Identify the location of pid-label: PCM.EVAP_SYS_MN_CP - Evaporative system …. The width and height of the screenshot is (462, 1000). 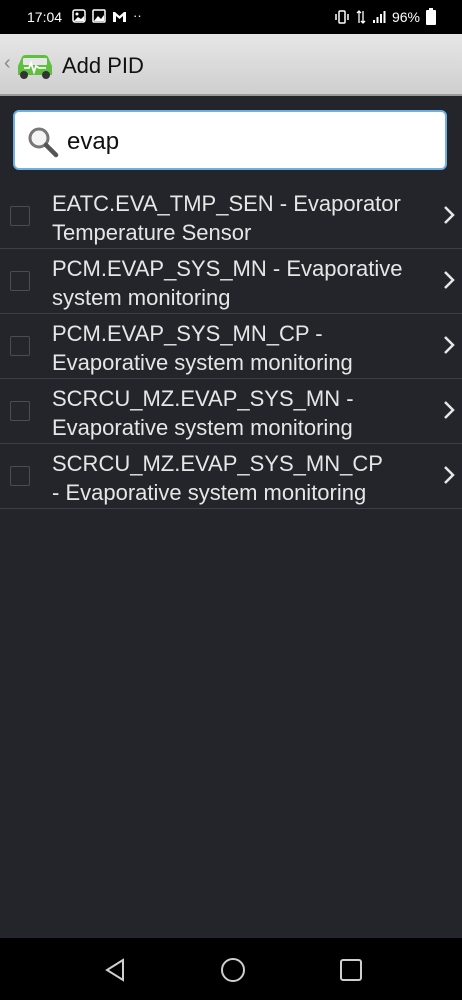
(202, 348).